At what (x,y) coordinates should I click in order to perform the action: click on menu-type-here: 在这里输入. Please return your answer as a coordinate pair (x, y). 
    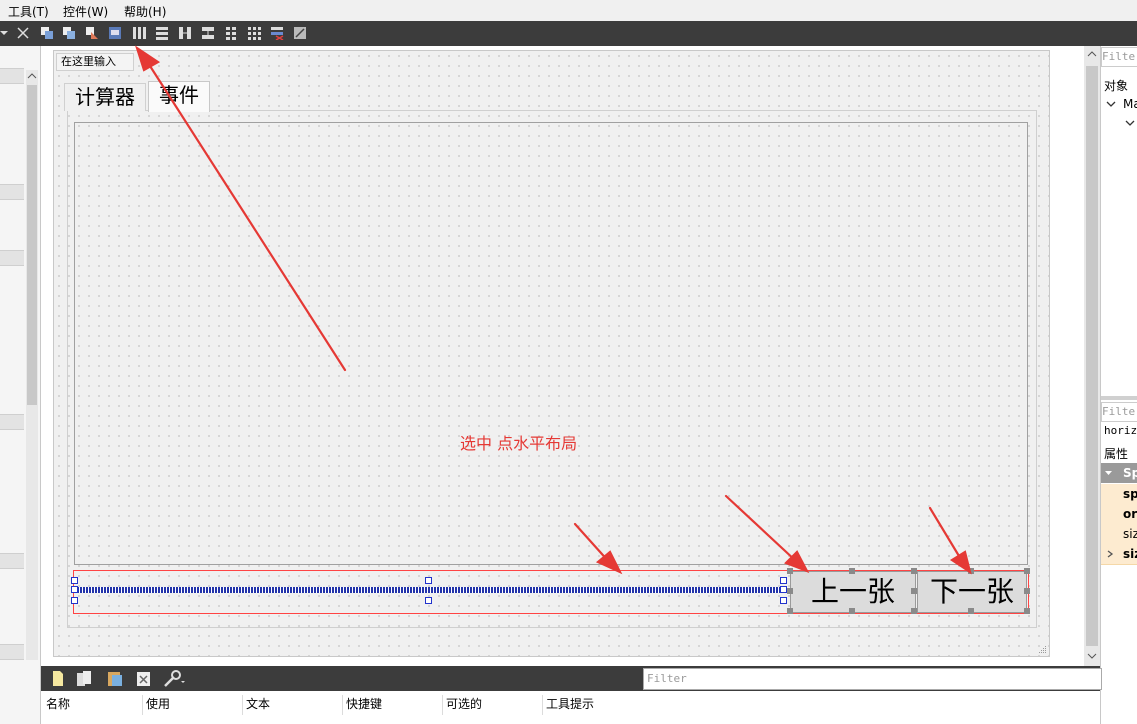
    Looking at the image, I should click on (95, 62).